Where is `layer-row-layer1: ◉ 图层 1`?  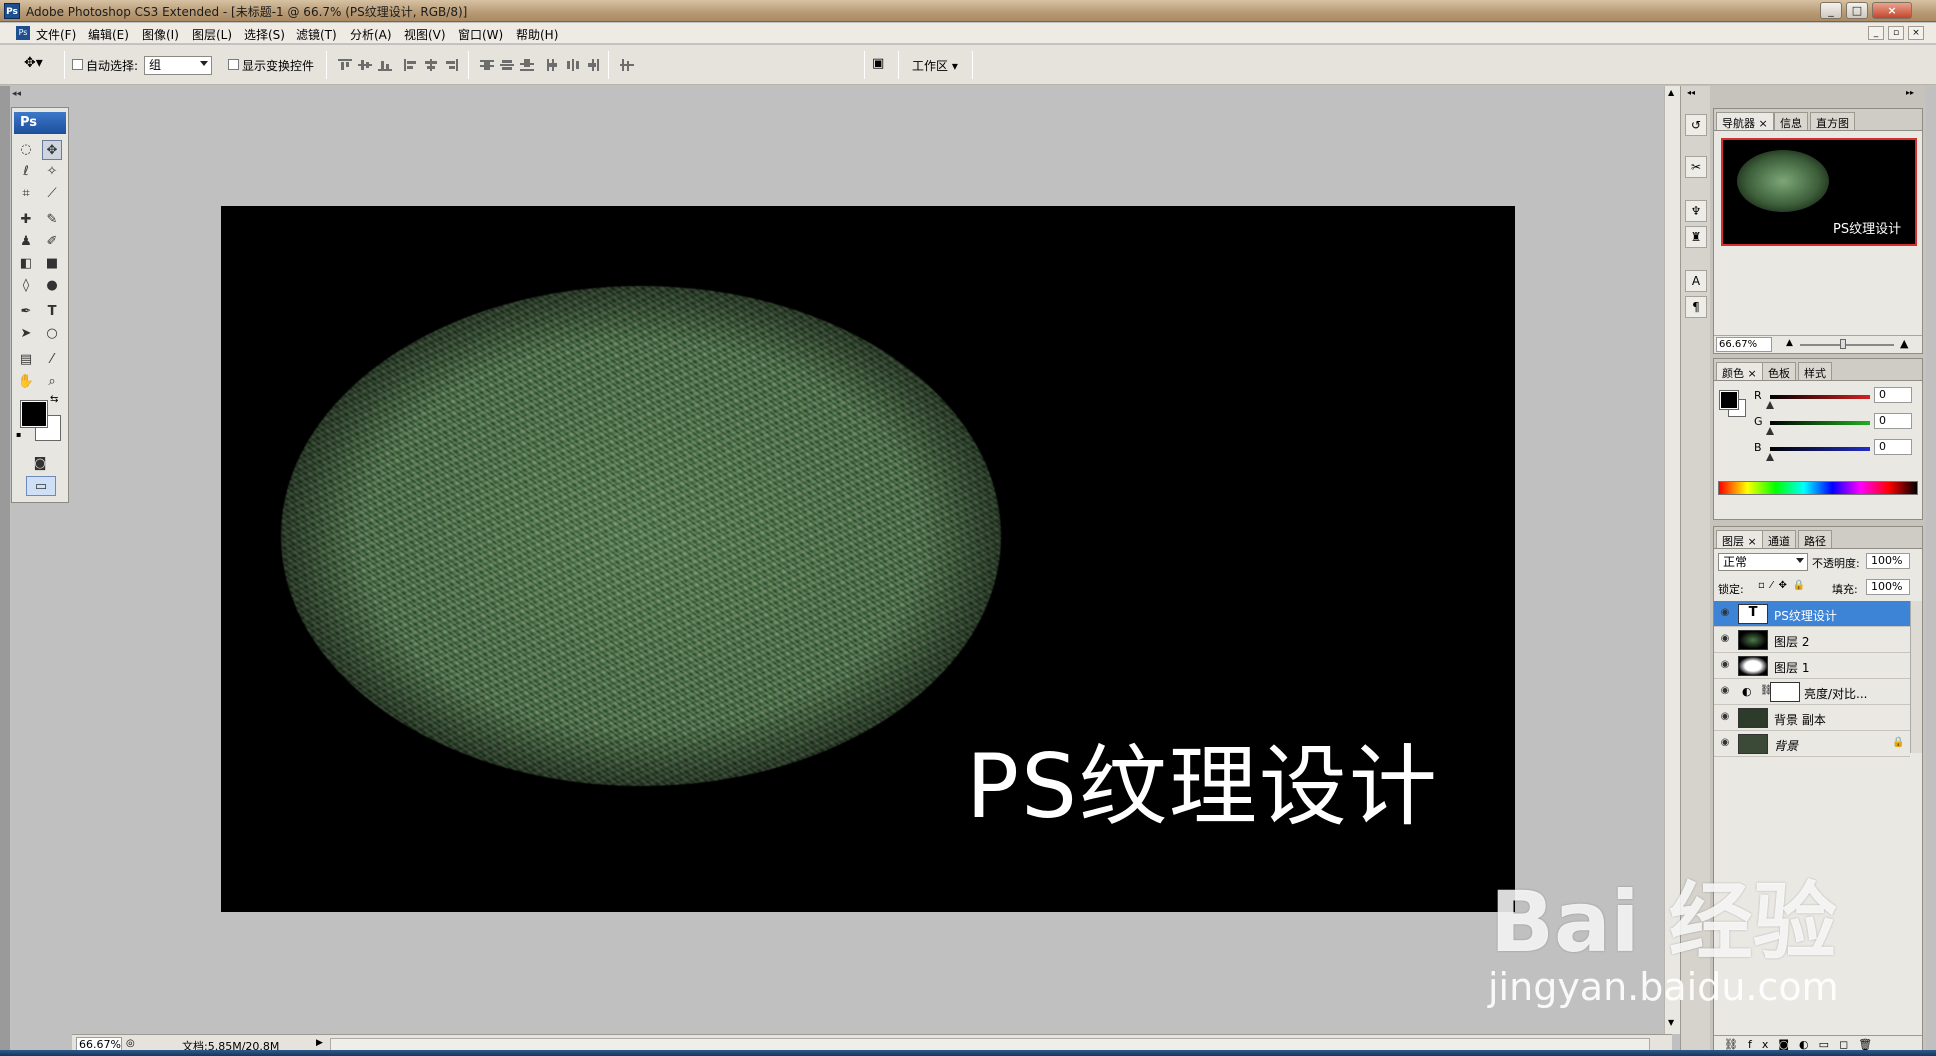 layer-row-layer1: ◉ 图层 1 is located at coordinates (1812, 666).